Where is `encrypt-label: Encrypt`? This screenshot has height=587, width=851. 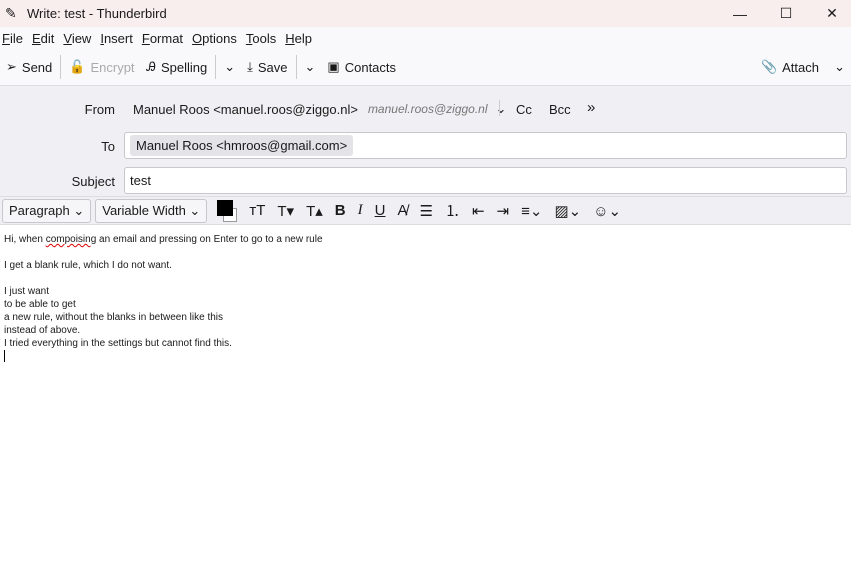 encrypt-label: Encrypt is located at coordinates (112, 67).